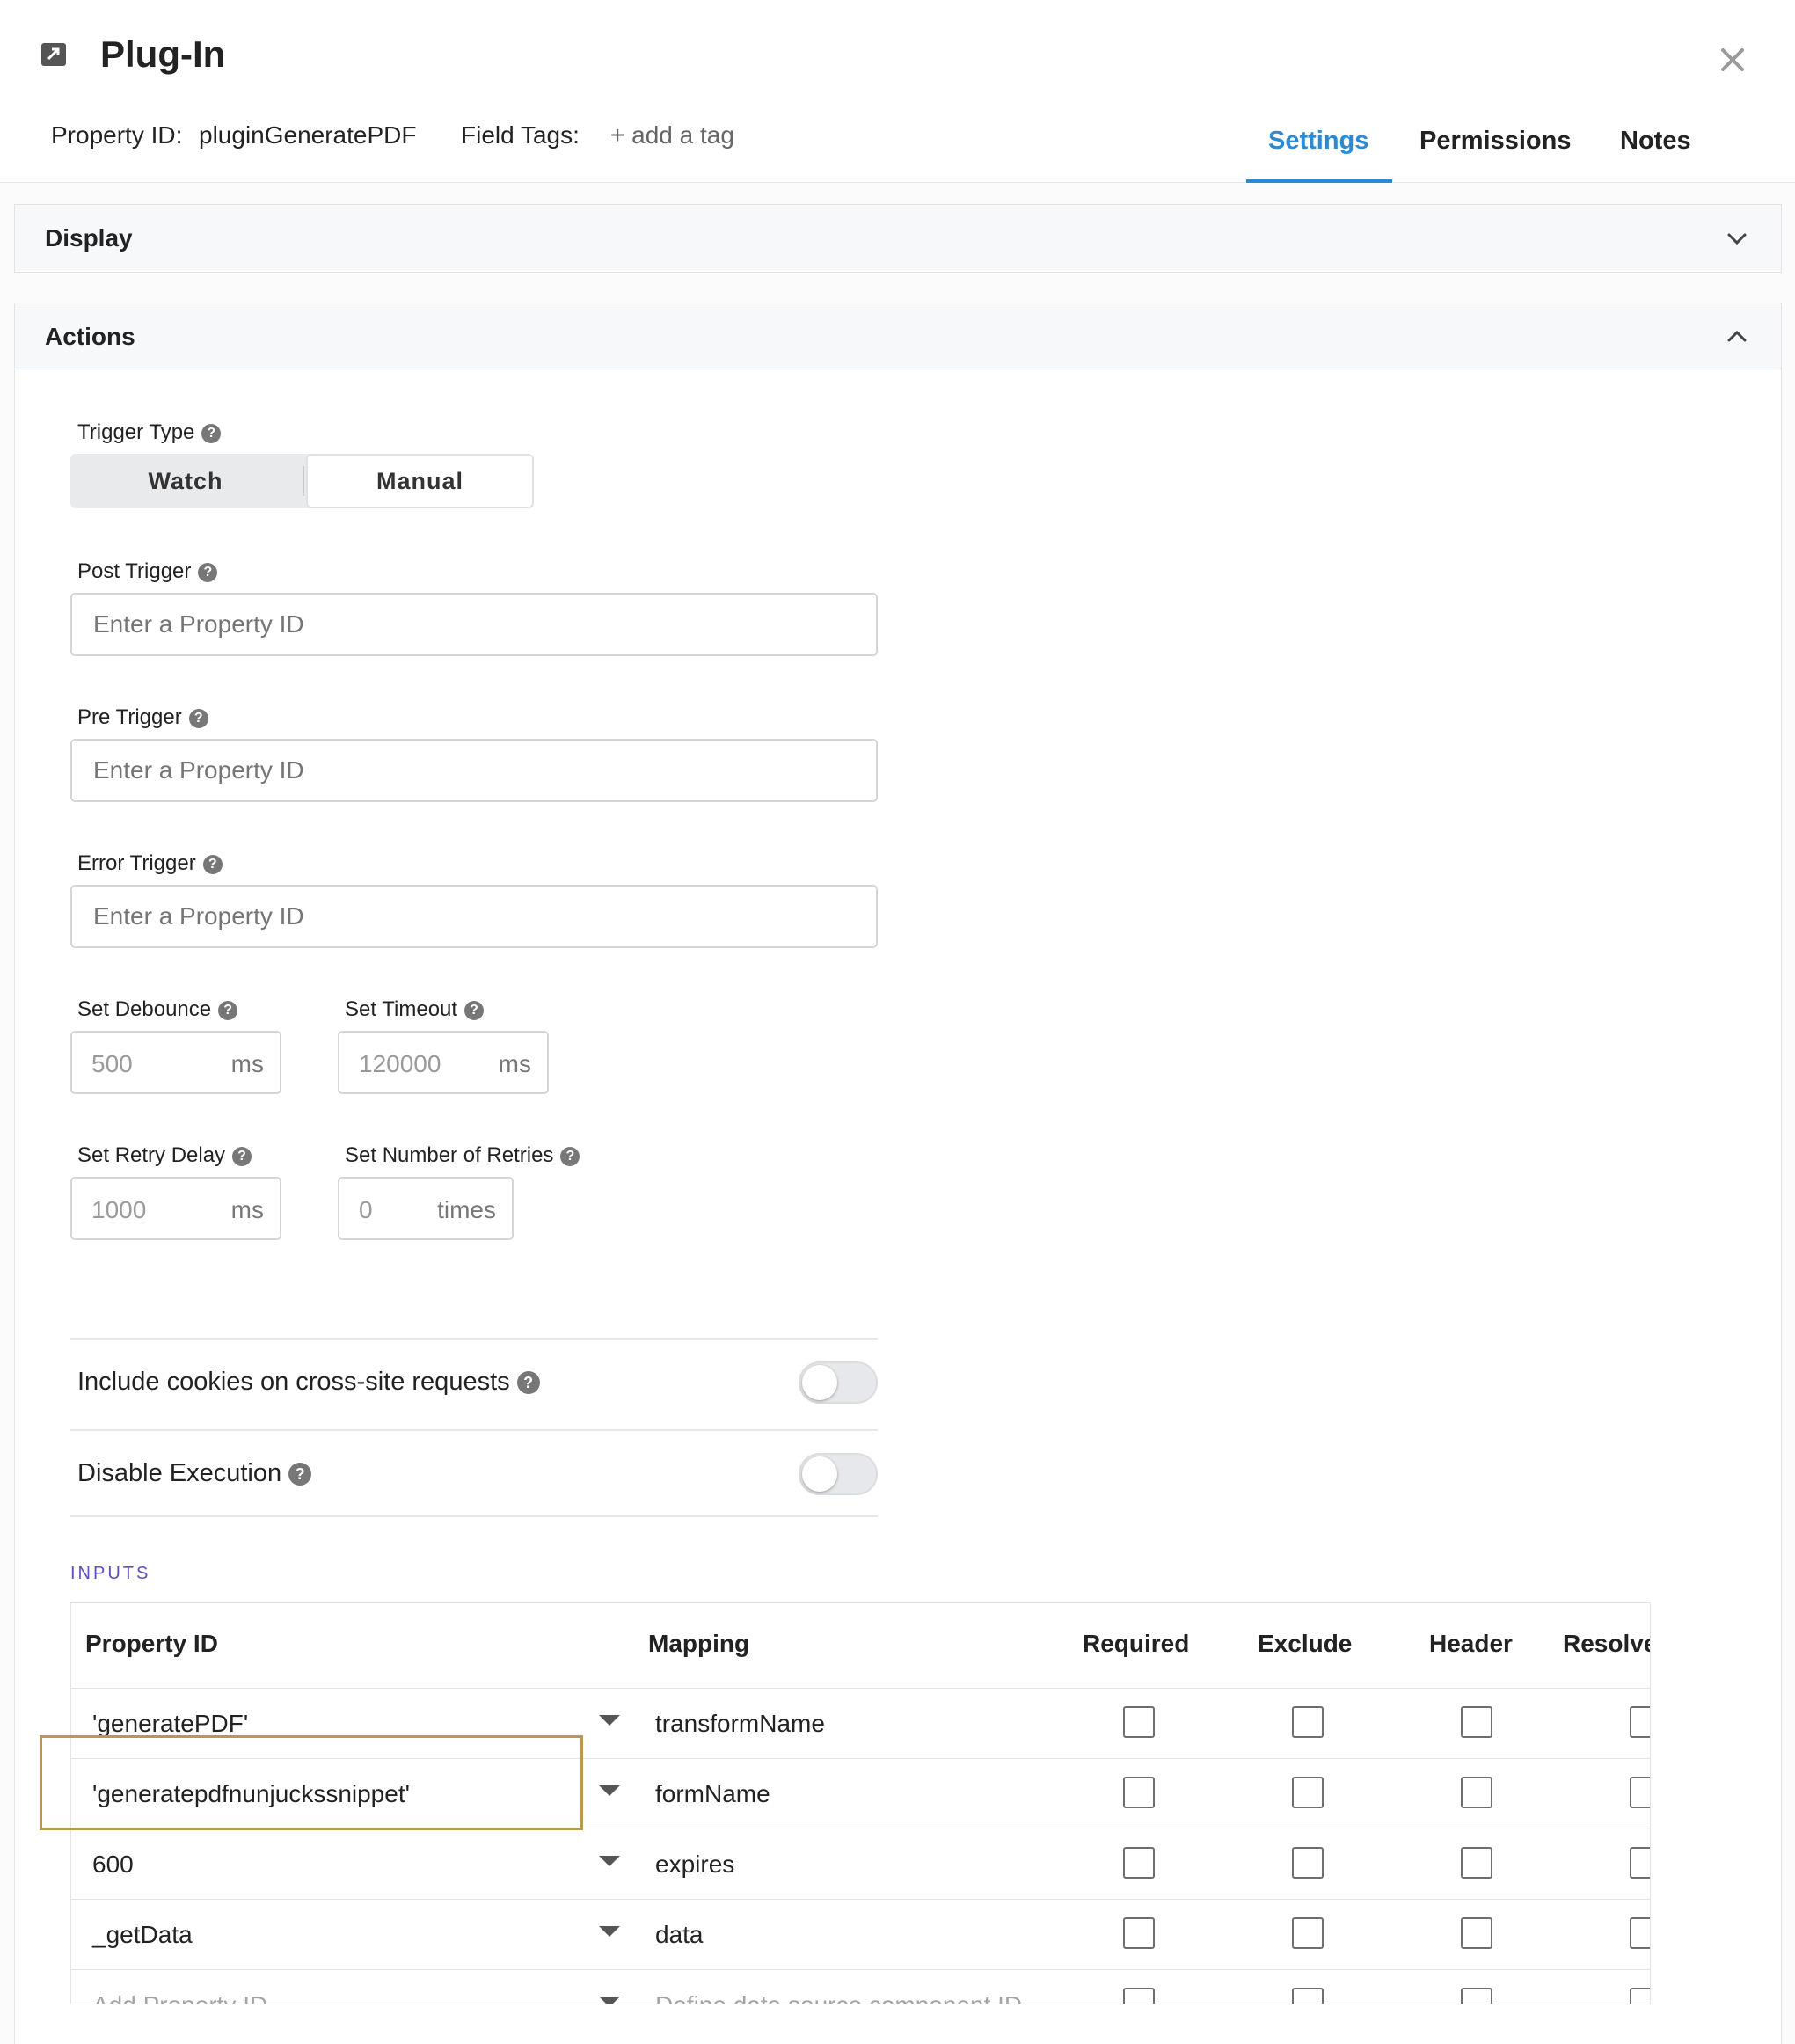 The height and width of the screenshot is (2044, 1795). Describe the element at coordinates (1305, 1644) in the screenshot. I see `column-header-exclude: Exclude` at that location.